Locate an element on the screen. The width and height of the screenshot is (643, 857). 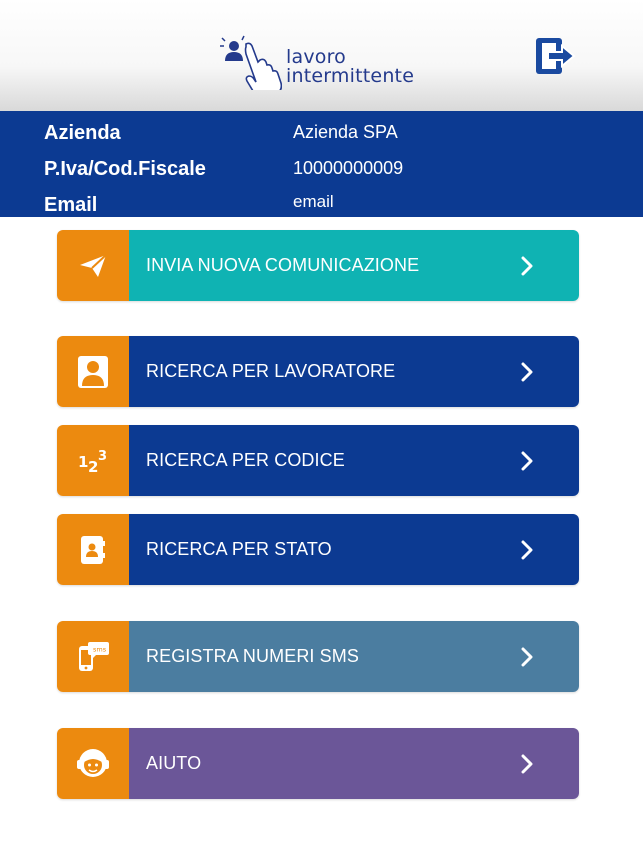
btn-label: RICERCA PER LAVORATORE is located at coordinates (271, 371).